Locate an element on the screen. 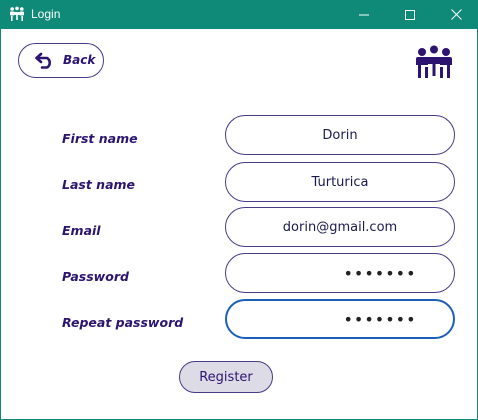 This screenshot has width=478, height=420. back-label: Back is located at coordinates (79, 60).